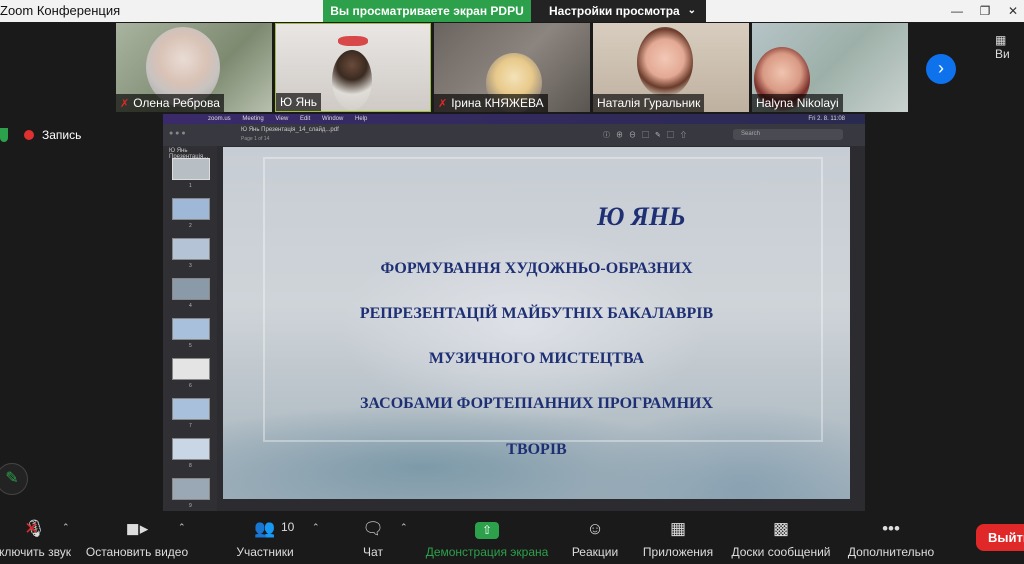 This screenshot has height=564, width=1024. I want to click on viewer-tools-icons: ⓘ⊕⊖▢✎▢⇧, so click(648, 135).